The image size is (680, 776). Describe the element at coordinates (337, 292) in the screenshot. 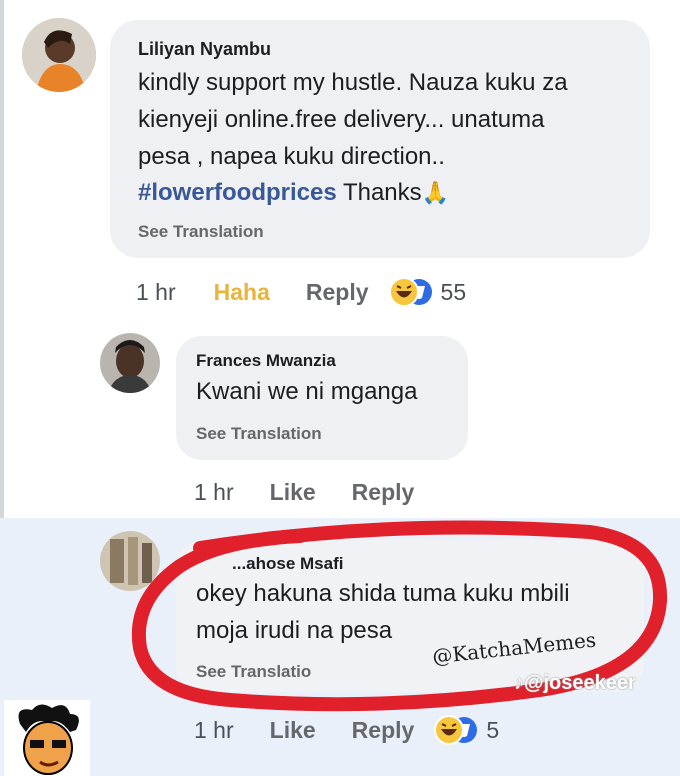

I see `reply-button-1: Reply` at that location.